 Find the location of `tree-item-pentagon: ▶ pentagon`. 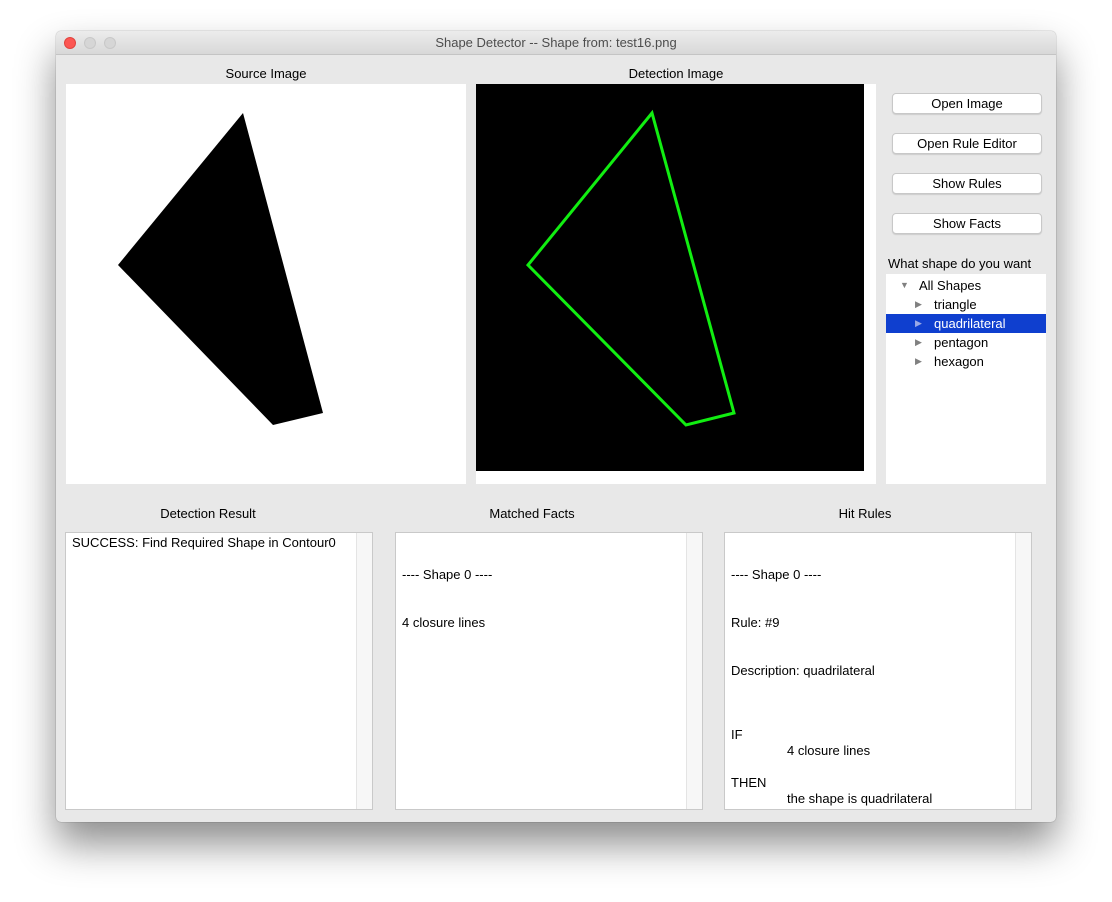

tree-item-pentagon: ▶ pentagon is located at coordinates (966, 342).